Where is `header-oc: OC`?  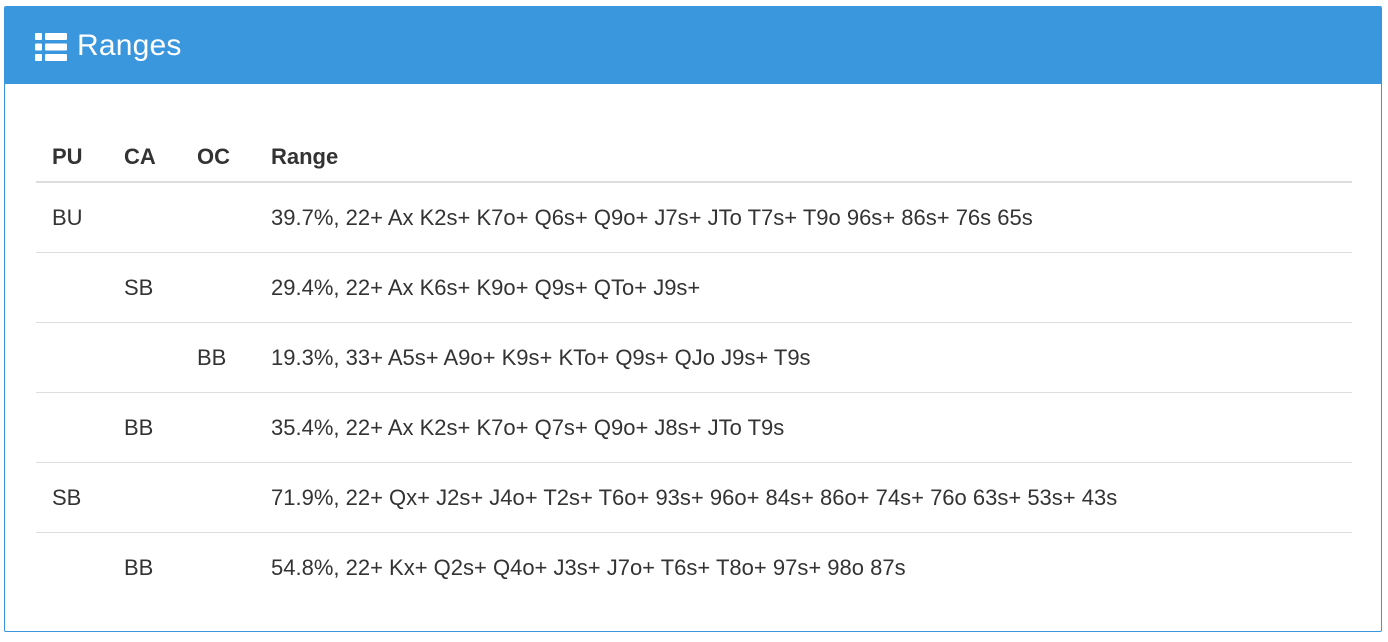
header-oc: OC is located at coordinates (218, 158).